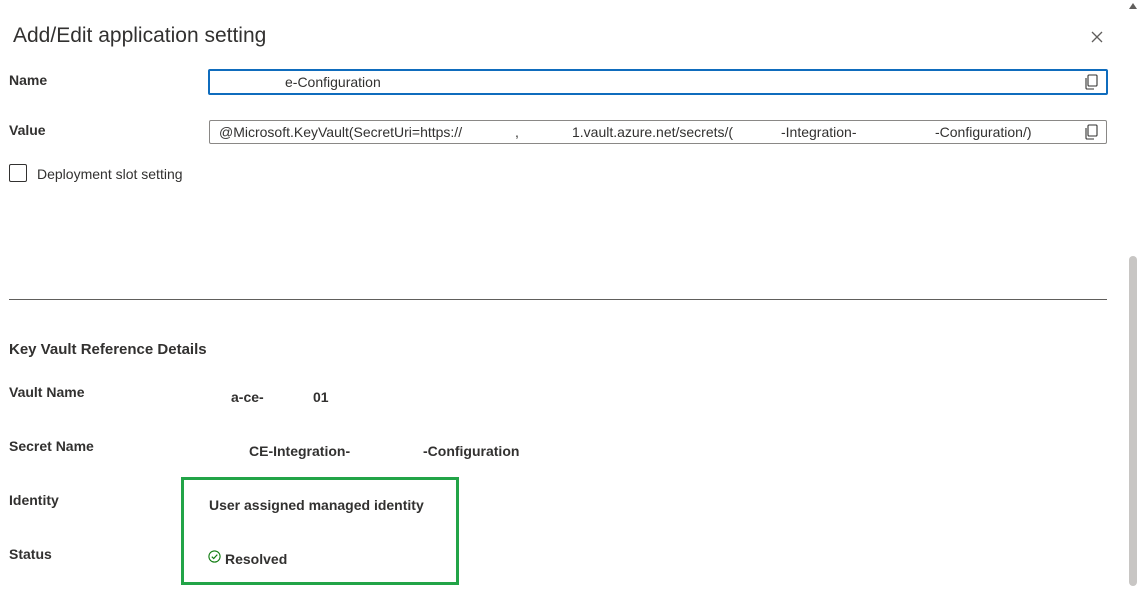 This screenshot has width=1137, height=604. Describe the element at coordinates (30, 554) in the screenshot. I see `status-label: Status` at that location.